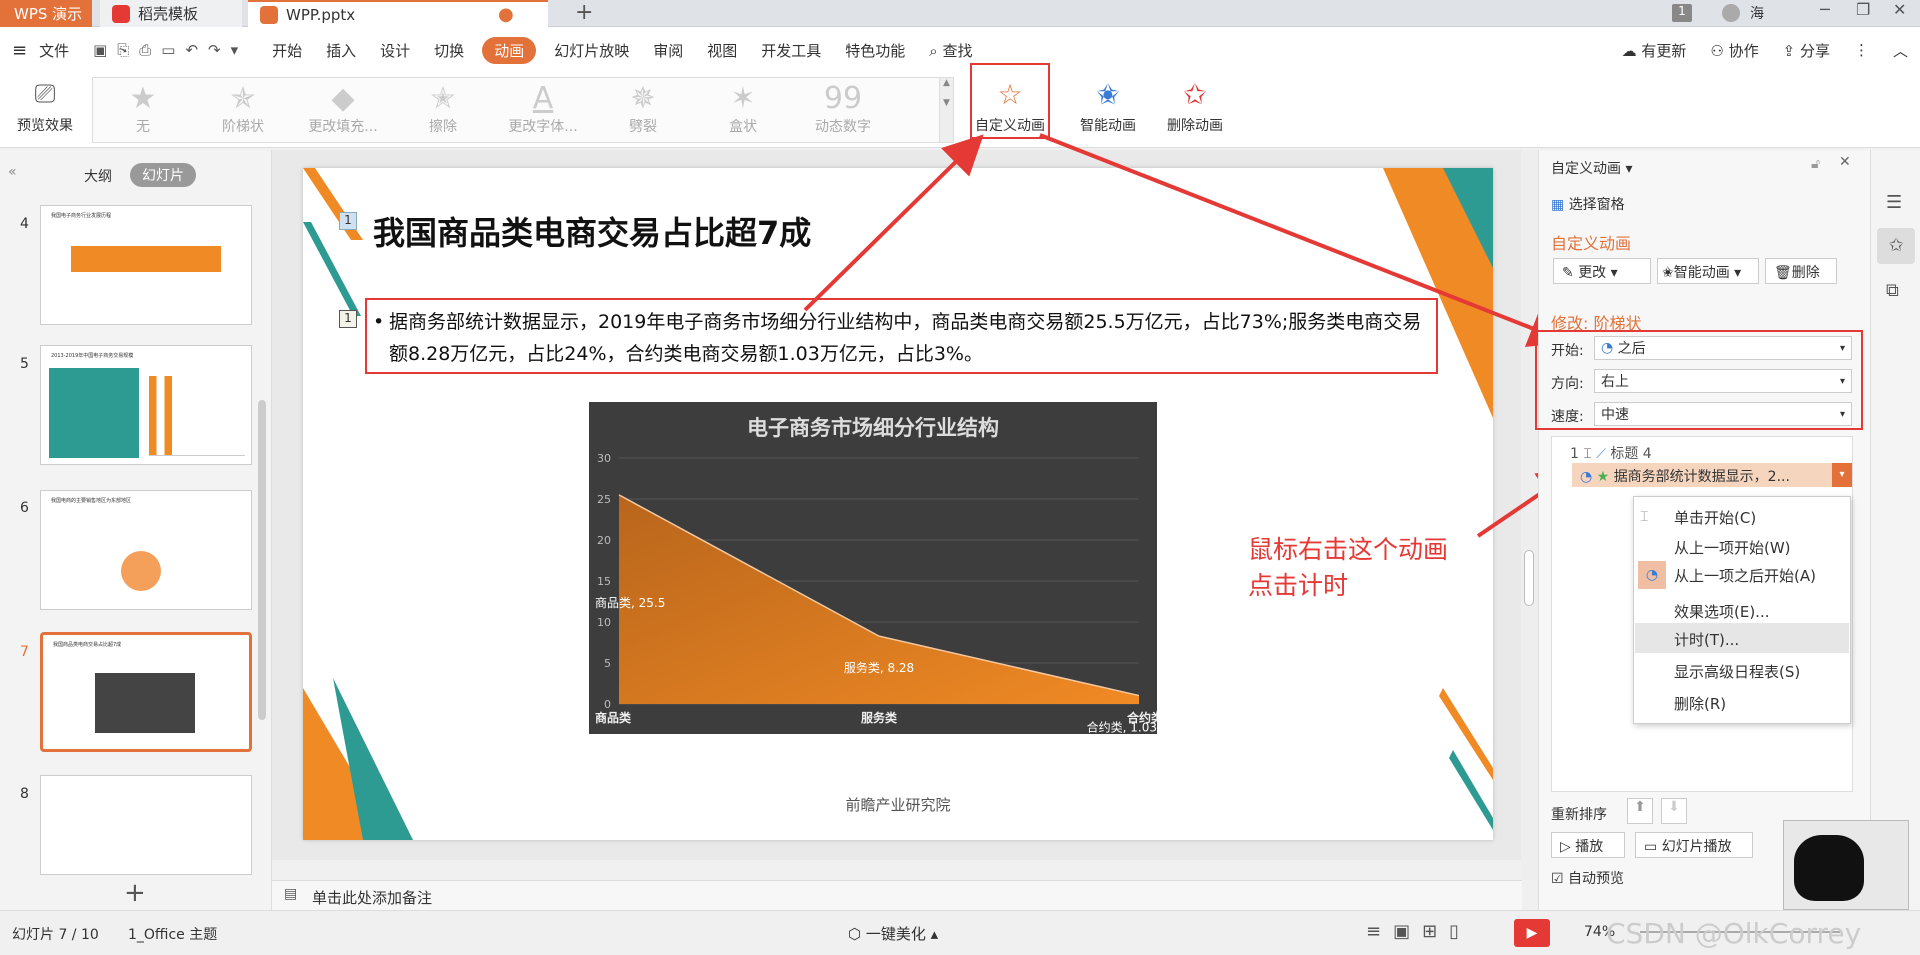 The width and height of the screenshot is (1920, 955). Describe the element at coordinates (1708, 271) in the screenshot. I see `smart-animation-pane-button: ✬智能动画 ▾` at that location.